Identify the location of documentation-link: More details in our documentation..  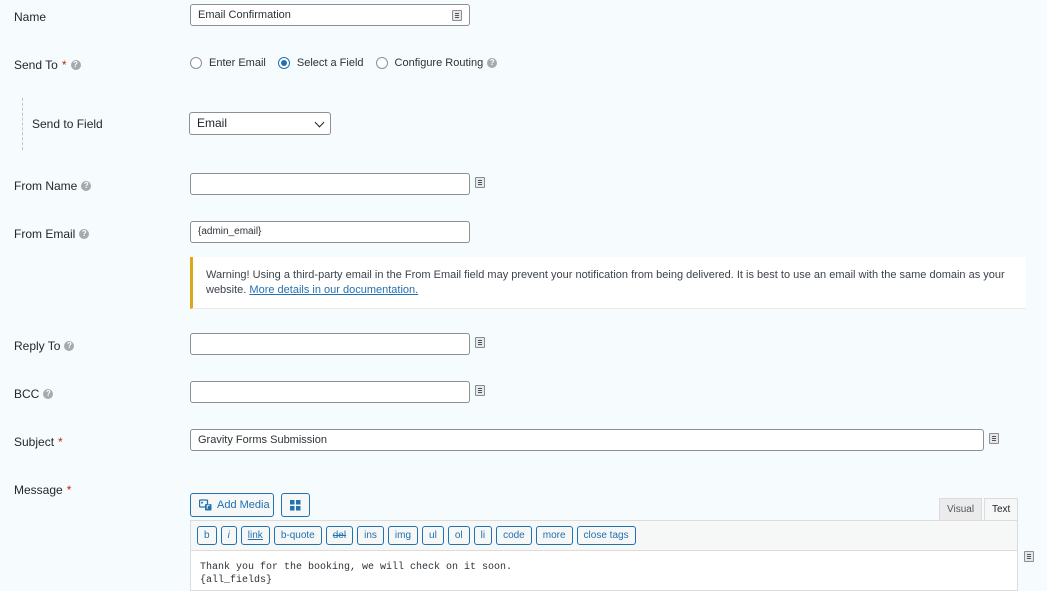
(333, 290).